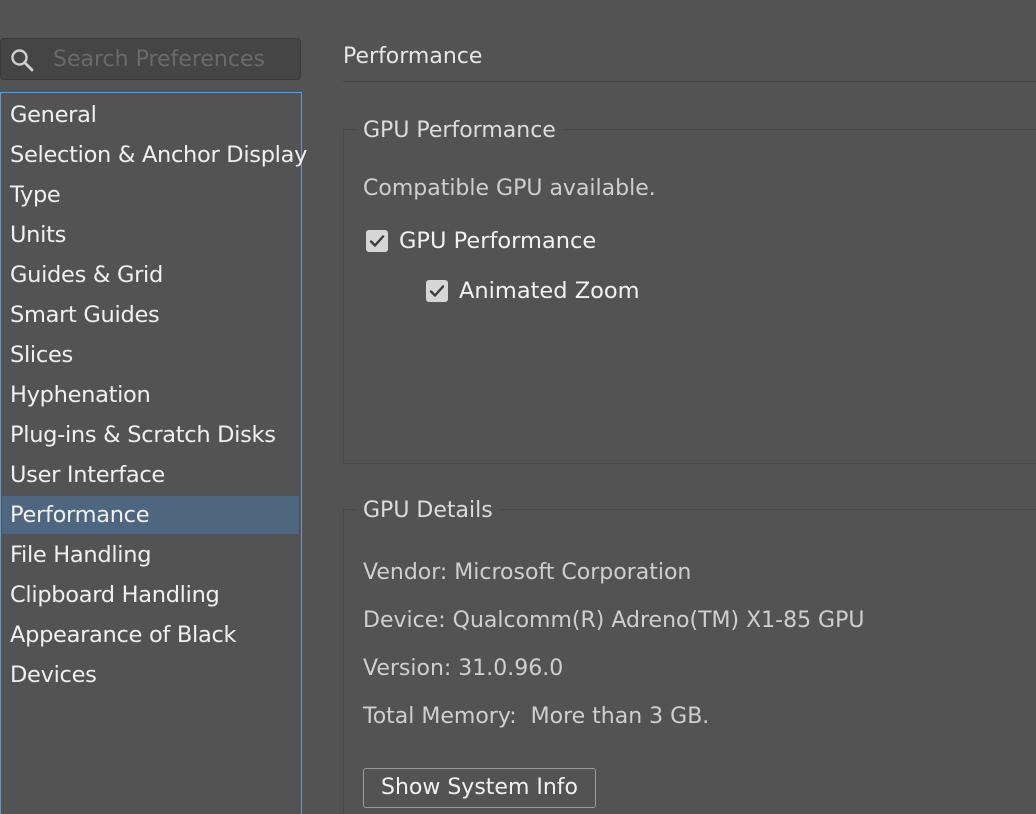 This screenshot has width=1036, height=814. I want to click on category-item-devices: Devices, so click(150, 675).